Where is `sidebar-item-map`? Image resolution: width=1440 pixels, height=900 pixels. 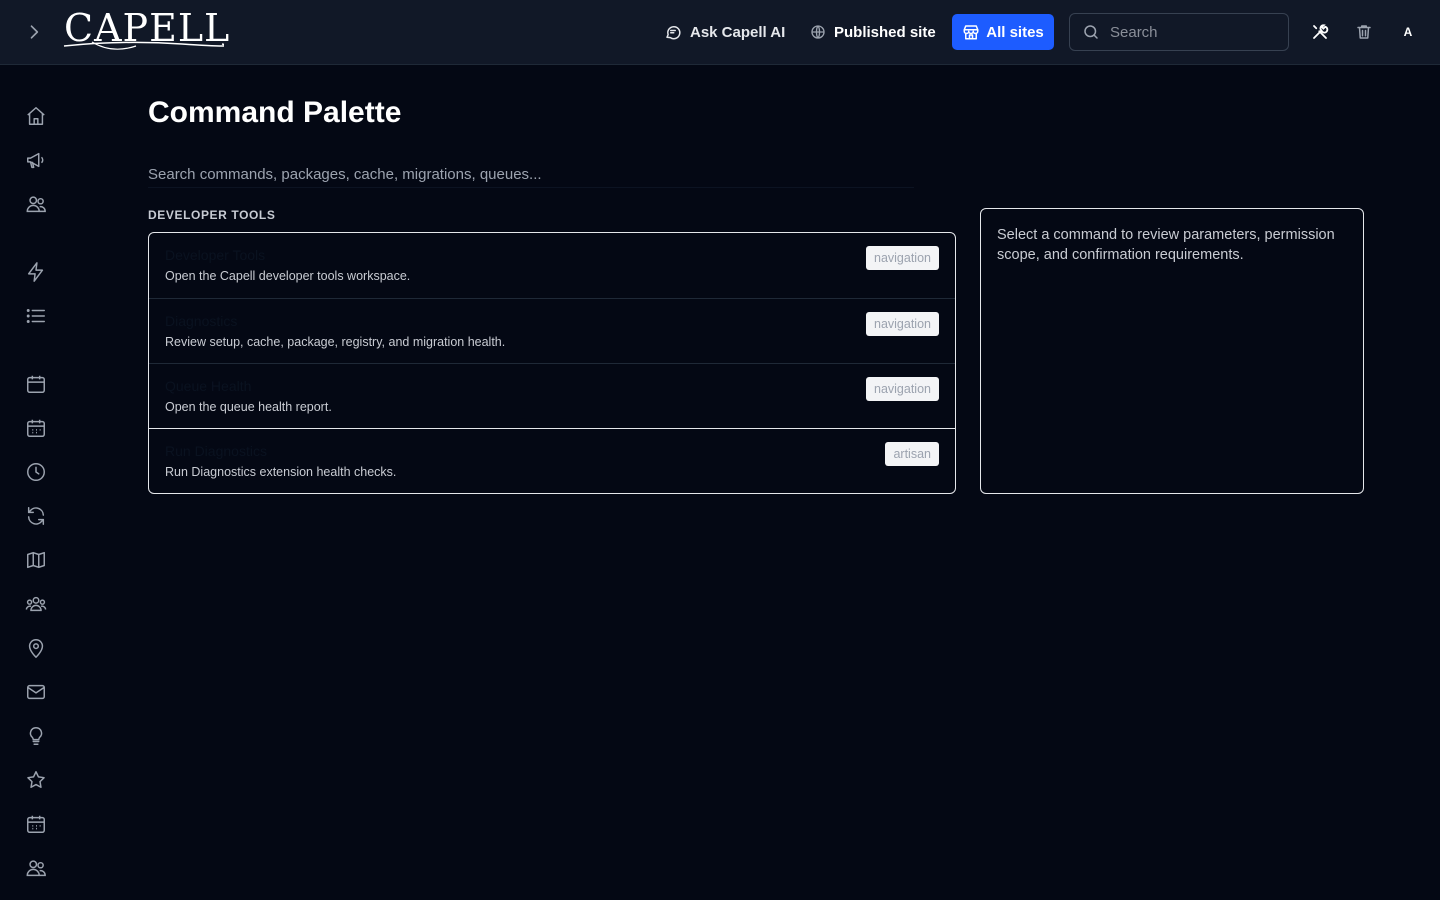 sidebar-item-map is located at coordinates (36, 560).